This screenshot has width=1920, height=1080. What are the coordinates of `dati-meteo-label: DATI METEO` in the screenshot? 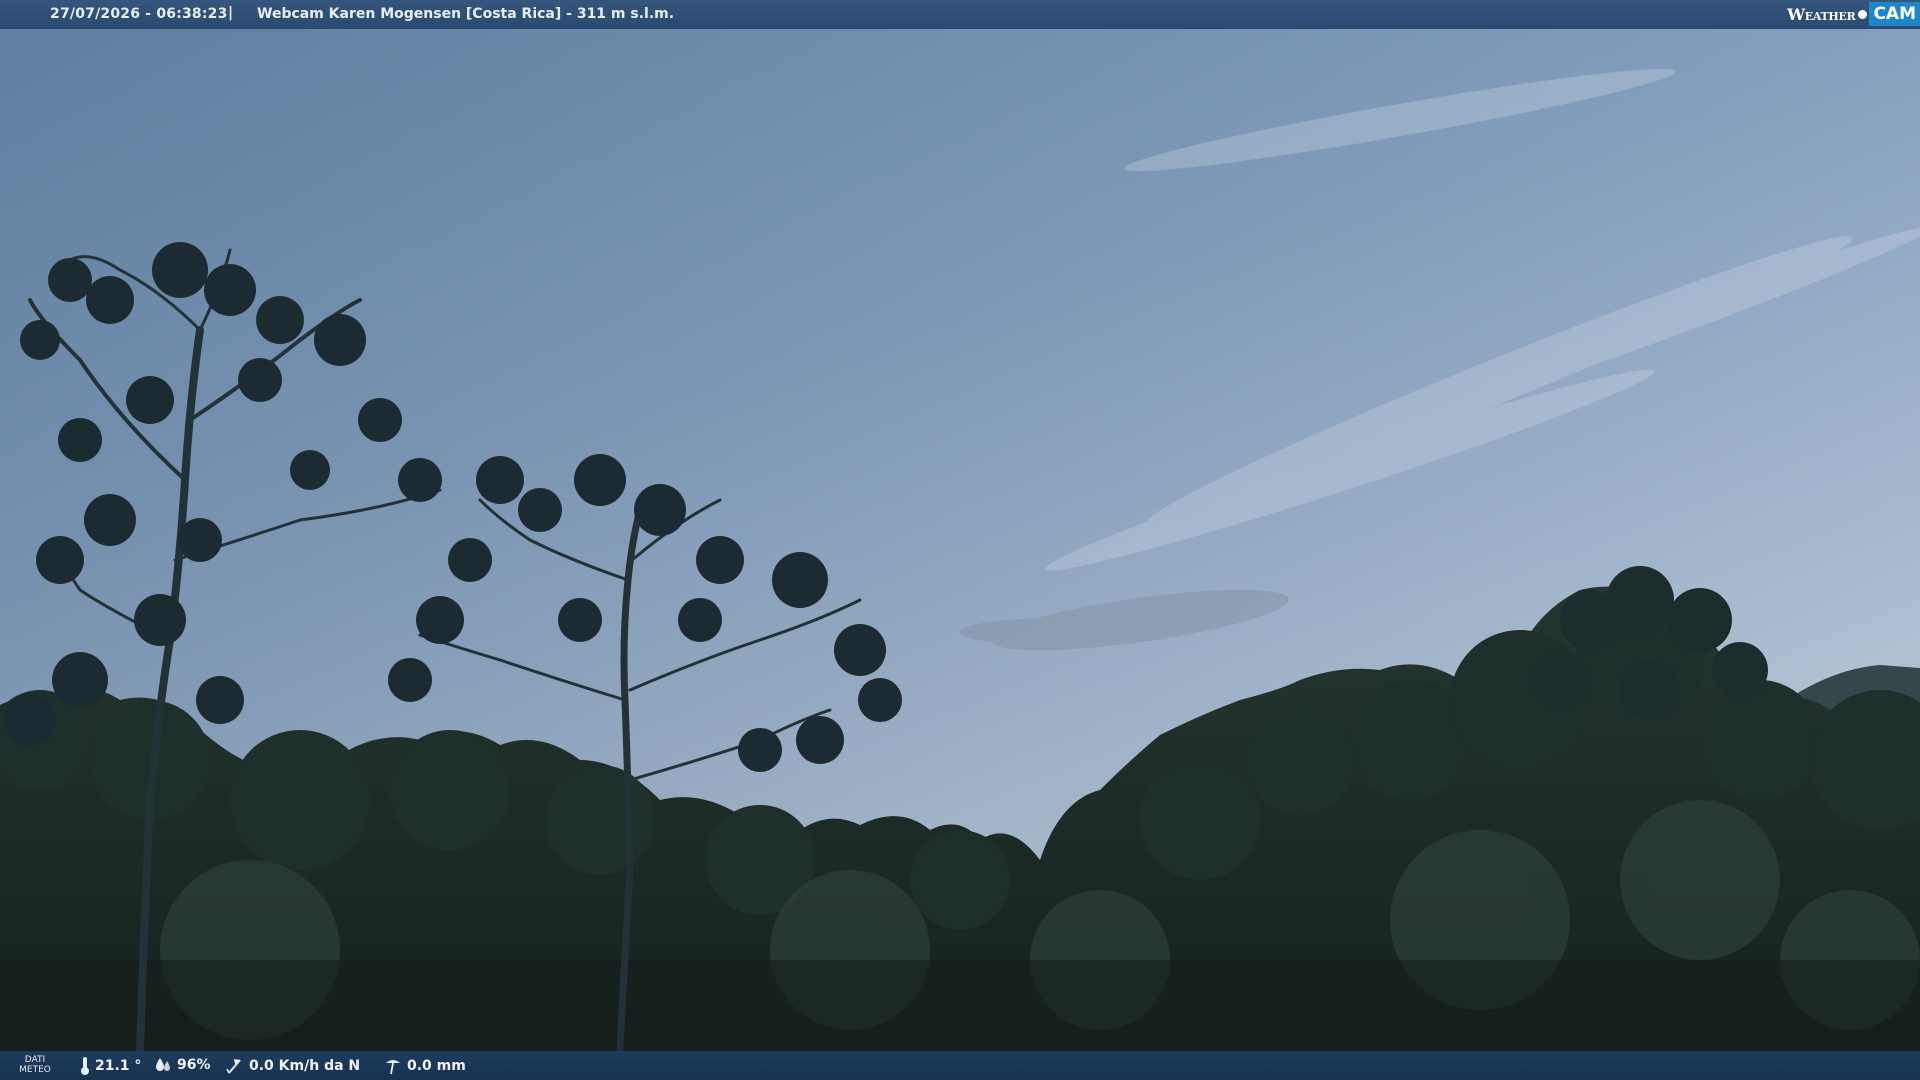 It's located at (35, 1065).